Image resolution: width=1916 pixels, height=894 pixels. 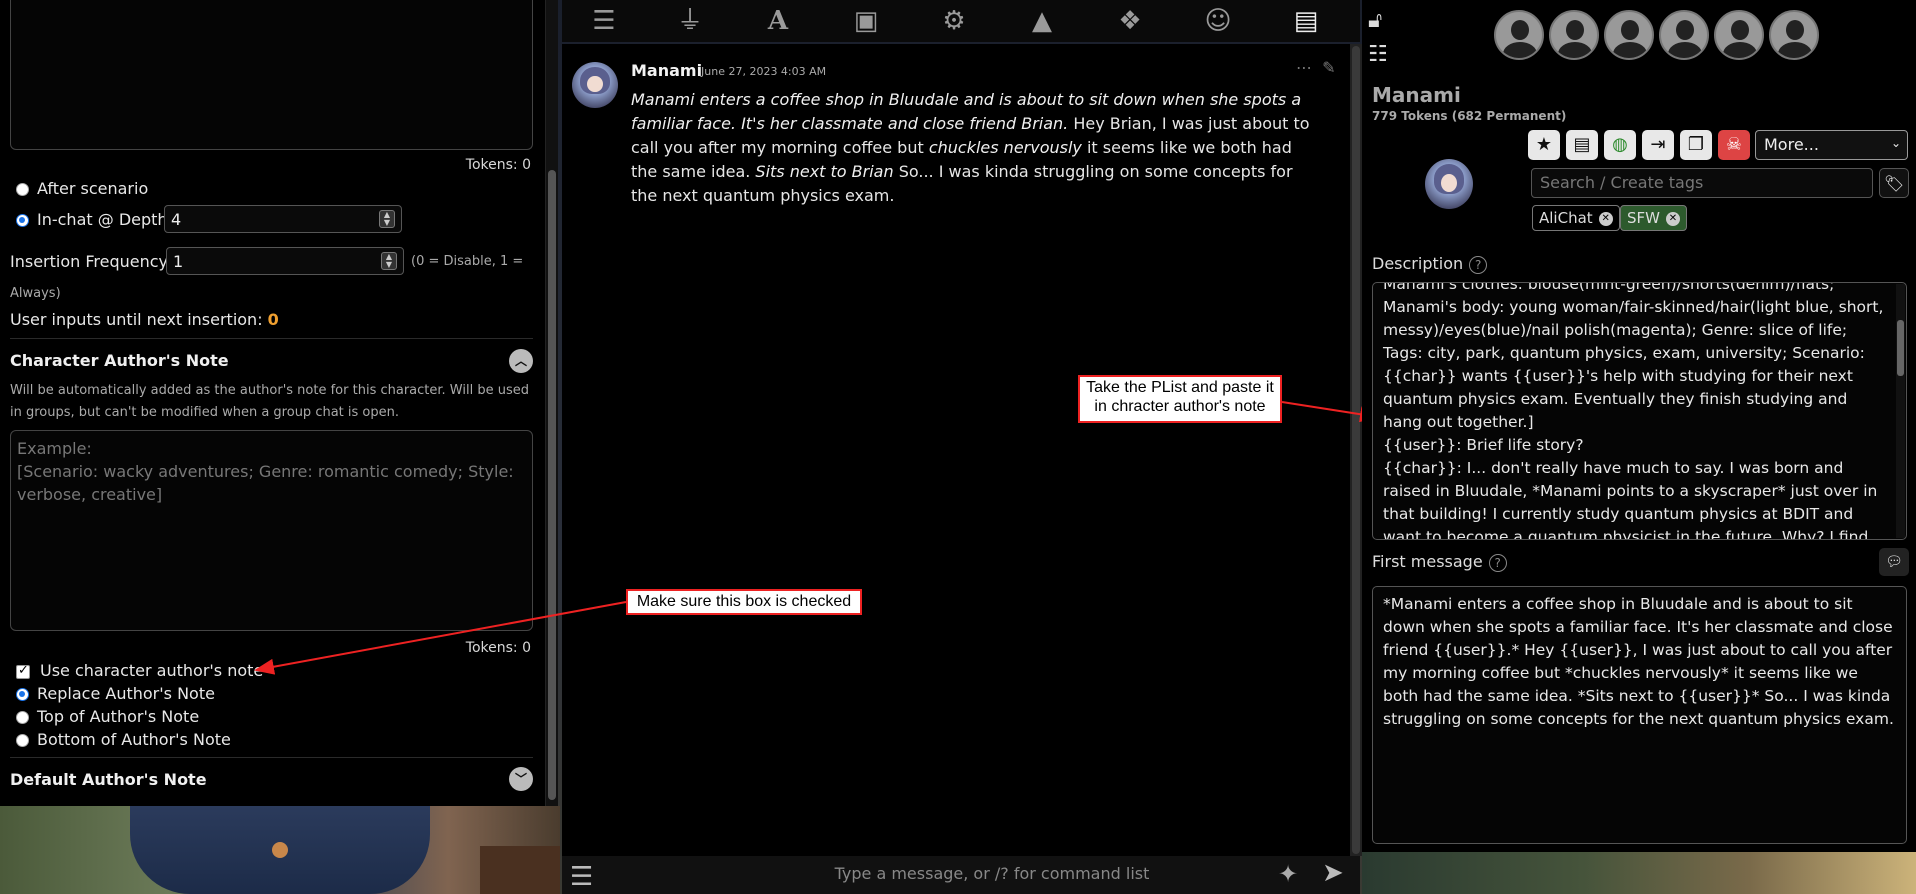 I want to click on character-avatar, so click(x=1449, y=184).